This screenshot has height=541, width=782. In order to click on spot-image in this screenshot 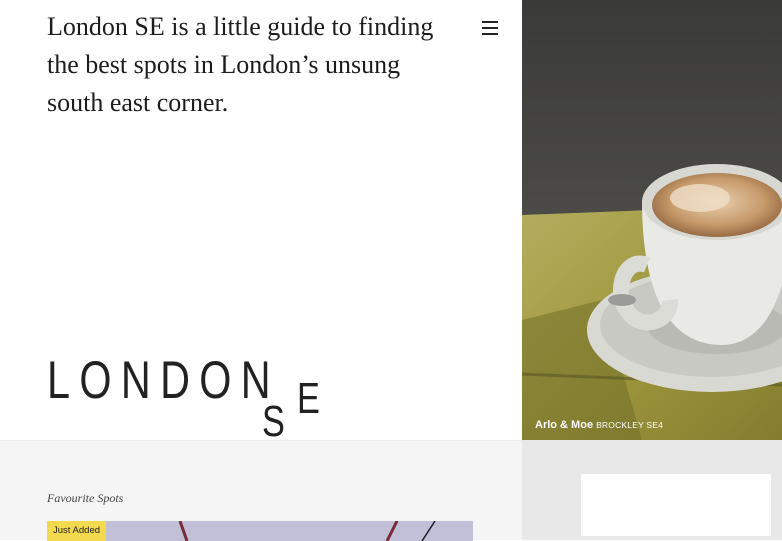, I will do `click(260, 531)`.